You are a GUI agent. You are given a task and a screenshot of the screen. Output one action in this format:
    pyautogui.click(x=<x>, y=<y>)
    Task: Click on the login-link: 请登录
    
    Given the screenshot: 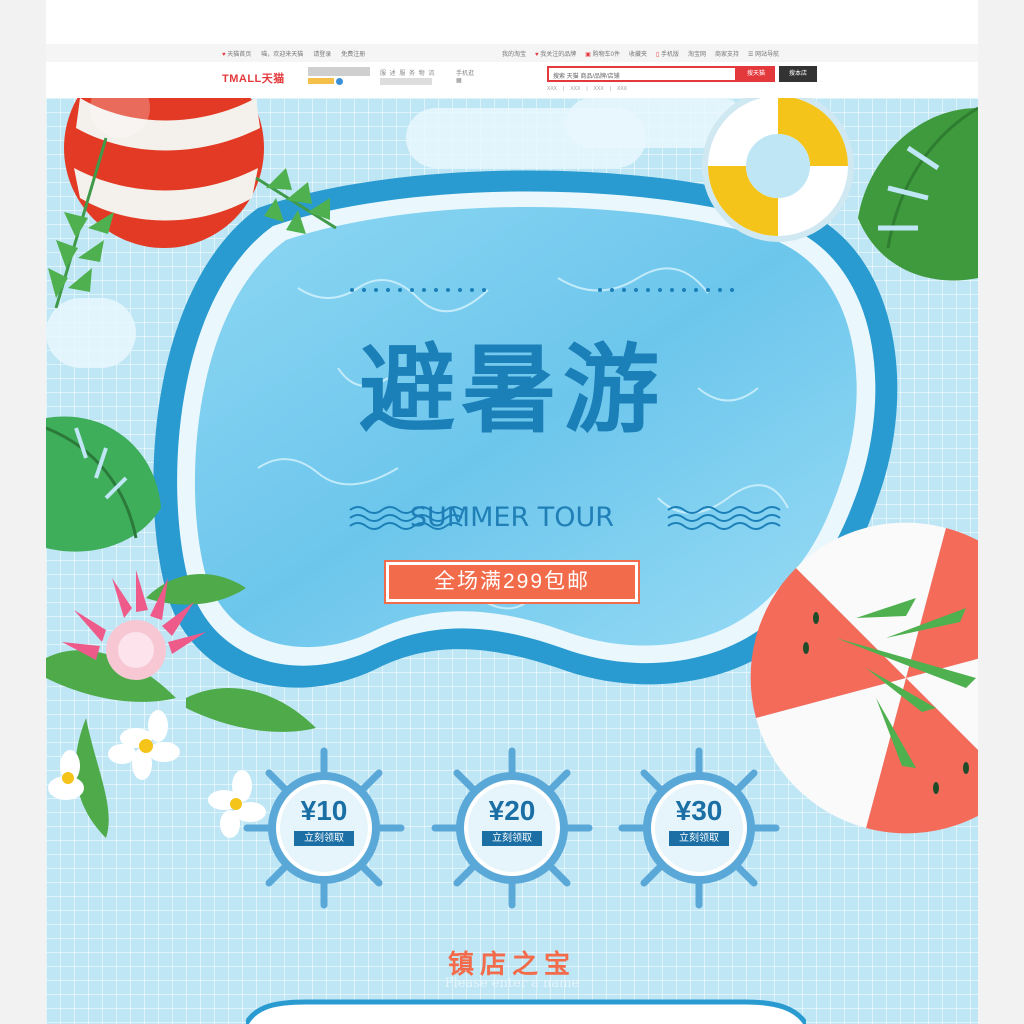 What is the action you would take?
    pyautogui.click(x=322, y=53)
    